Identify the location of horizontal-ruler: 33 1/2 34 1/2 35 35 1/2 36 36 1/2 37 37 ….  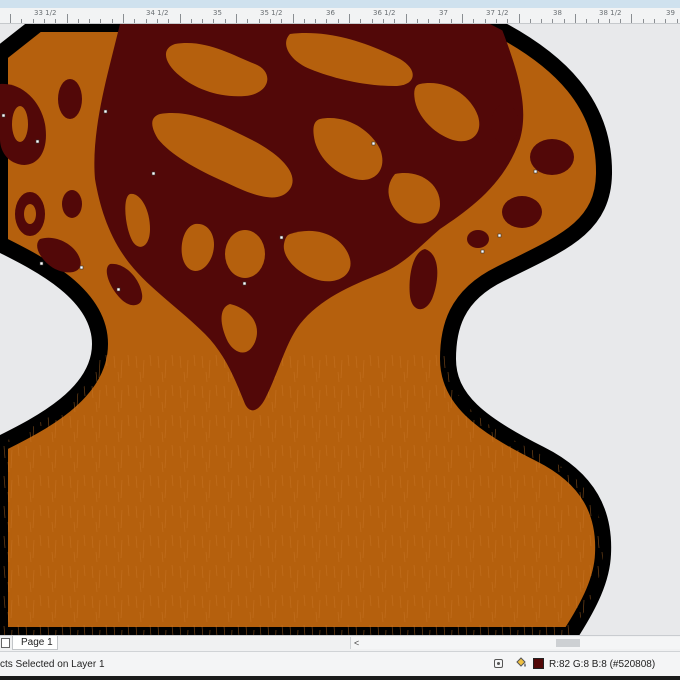
(340, 16).